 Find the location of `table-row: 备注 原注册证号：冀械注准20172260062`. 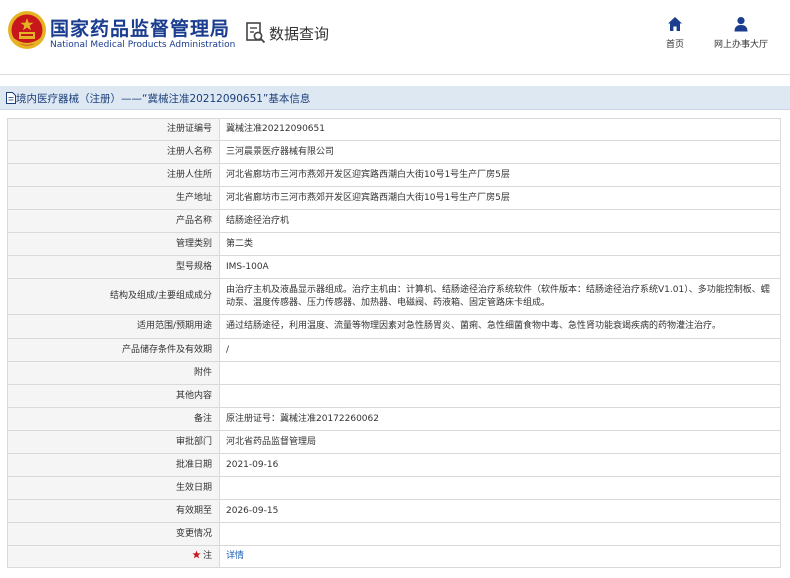

table-row: 备注 原注册证号：冀械注准20172260062 is located at coordinates (394, 419).